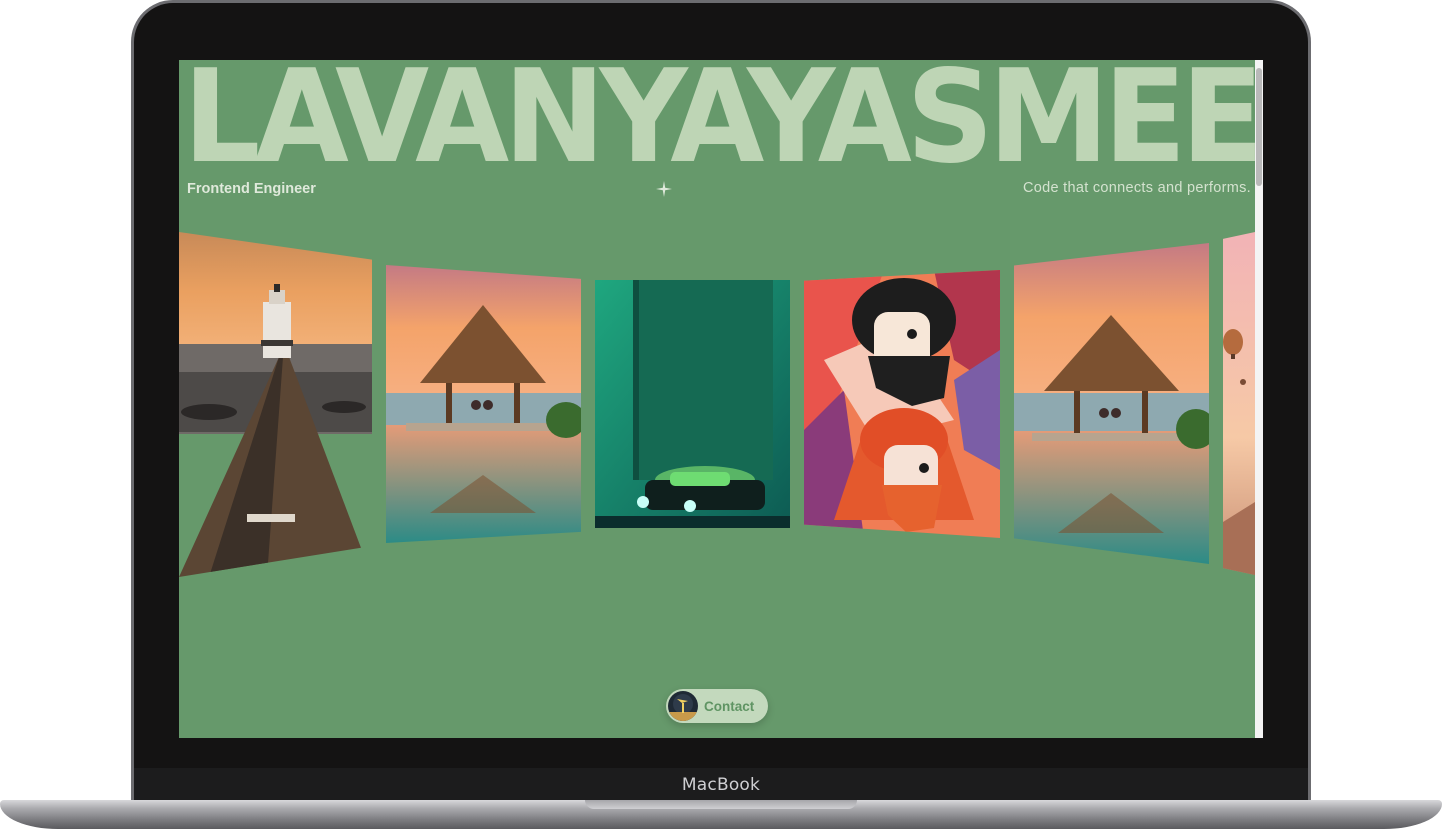 The width and height of the screenshot is (1442, 829). I want to click on carousel-card-portrait, so click(902, 404).